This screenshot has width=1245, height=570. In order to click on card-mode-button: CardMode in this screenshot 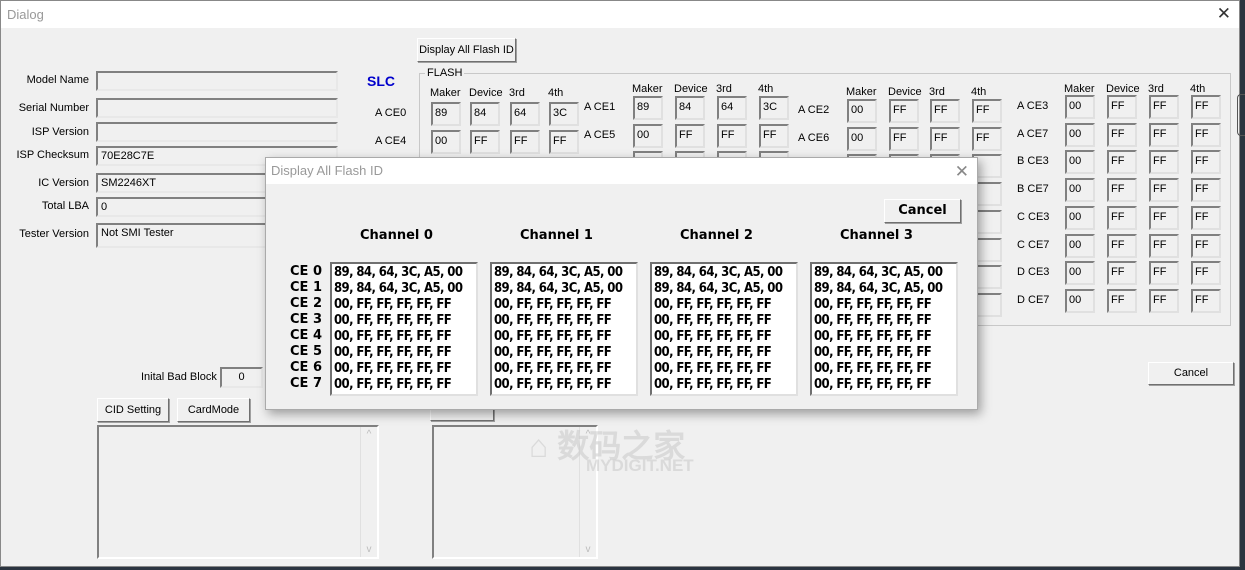, I will do `click(213, 410)`.